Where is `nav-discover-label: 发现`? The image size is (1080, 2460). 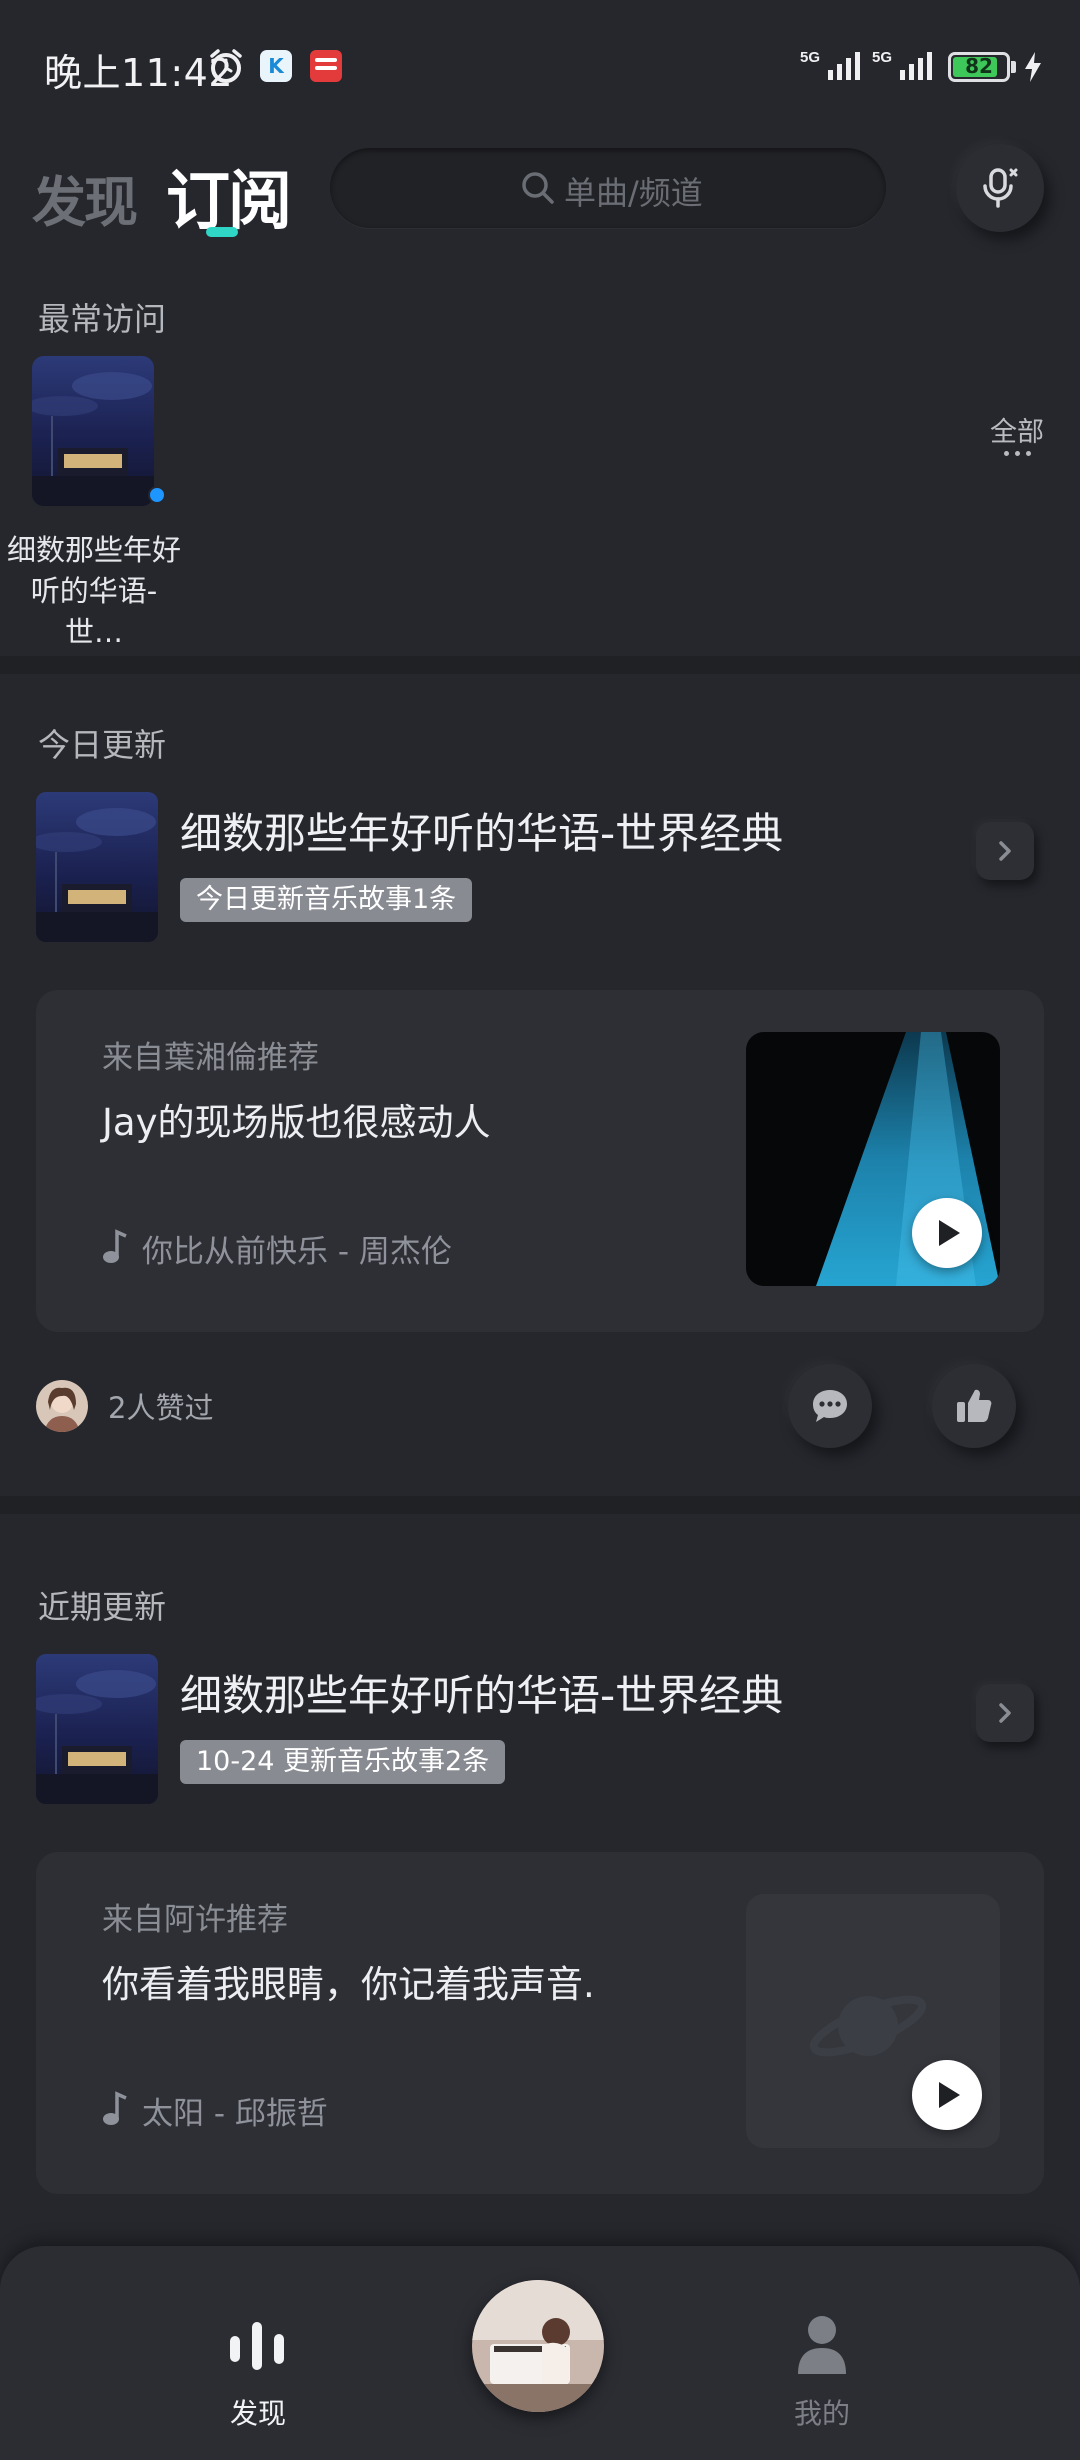 nav-discover-label: 发现 is located at coordinates (258, 2412).